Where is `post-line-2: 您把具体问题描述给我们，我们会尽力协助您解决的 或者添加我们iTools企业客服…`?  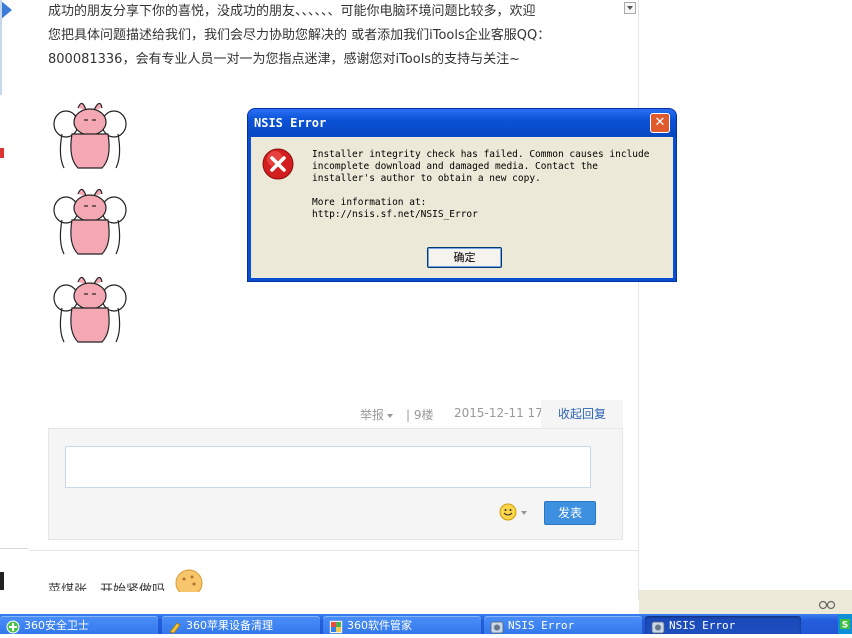 post-line-2: 您把具体问题描述给我们，我们会尽力协助您解决的 或者添加我们iTools企业客服… is located at coordinates (299, 35).